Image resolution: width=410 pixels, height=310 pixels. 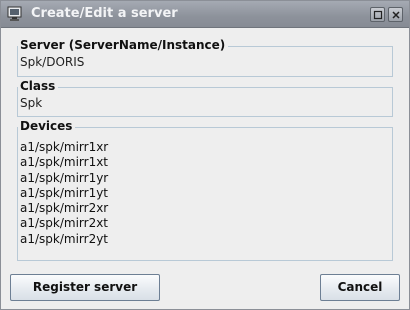 I want to click on device-item: a1/spk/mirr1yr, so click(x=64, y=178).